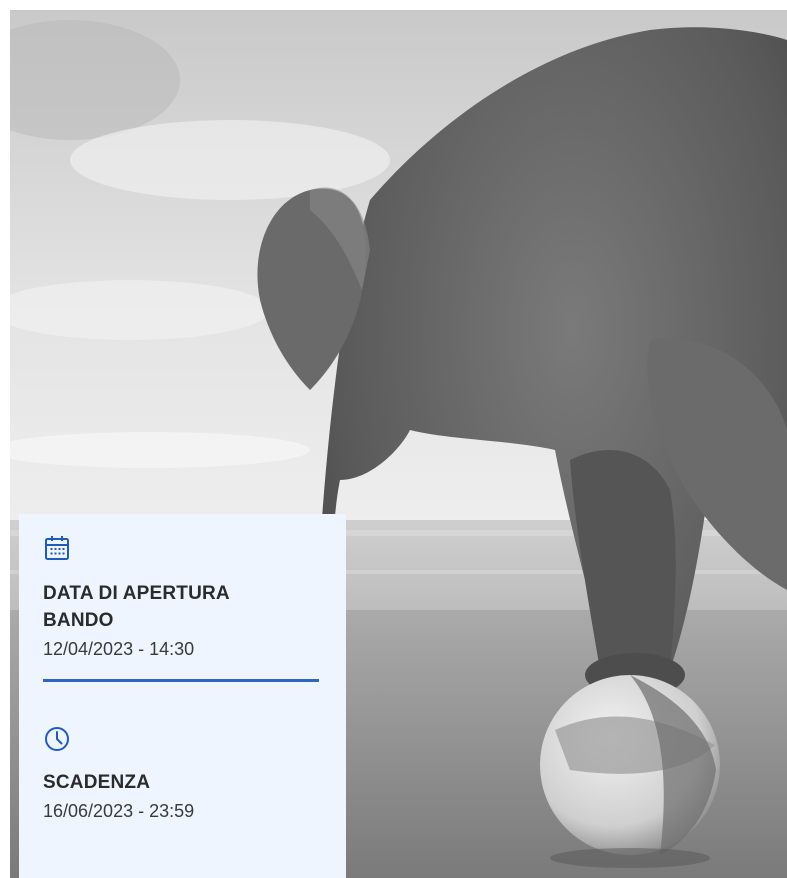 The height and width of the screenshot is (878, 787). What do you see at coordinates (57, 548) in the screenshot?
I see `calendar-icon` at bounding box center [57, 548].